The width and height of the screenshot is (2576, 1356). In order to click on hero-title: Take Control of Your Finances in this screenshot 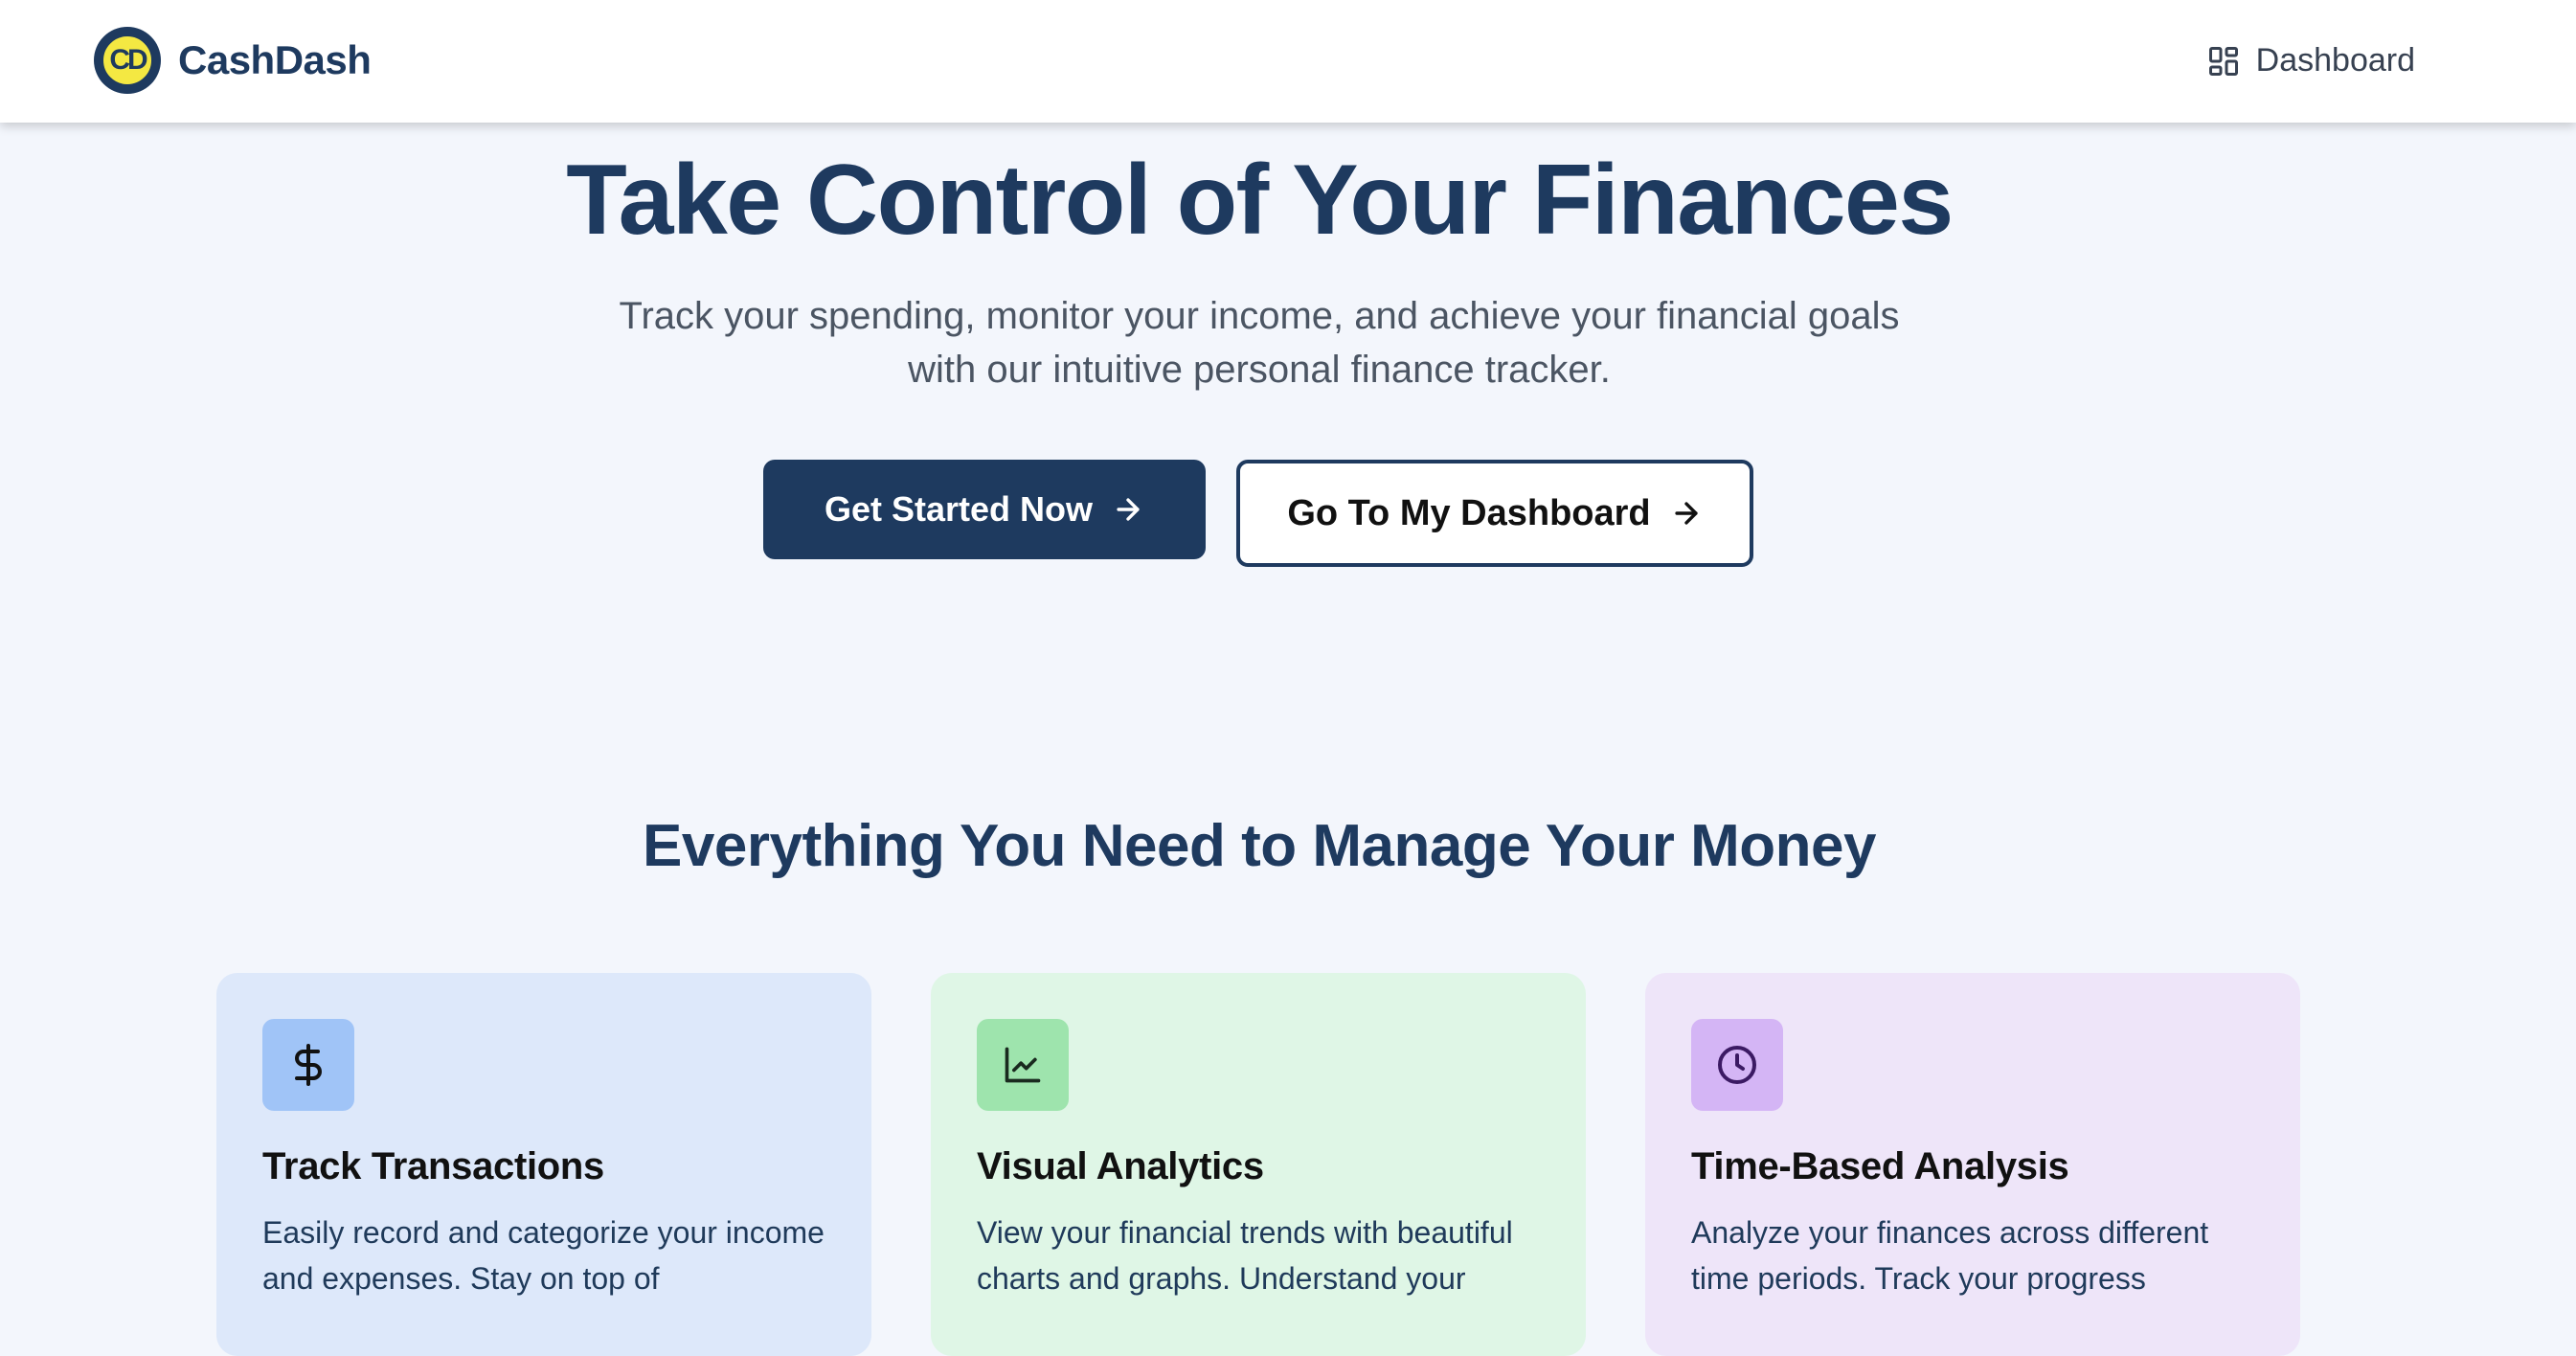, I will do `click(1260, 201)`.